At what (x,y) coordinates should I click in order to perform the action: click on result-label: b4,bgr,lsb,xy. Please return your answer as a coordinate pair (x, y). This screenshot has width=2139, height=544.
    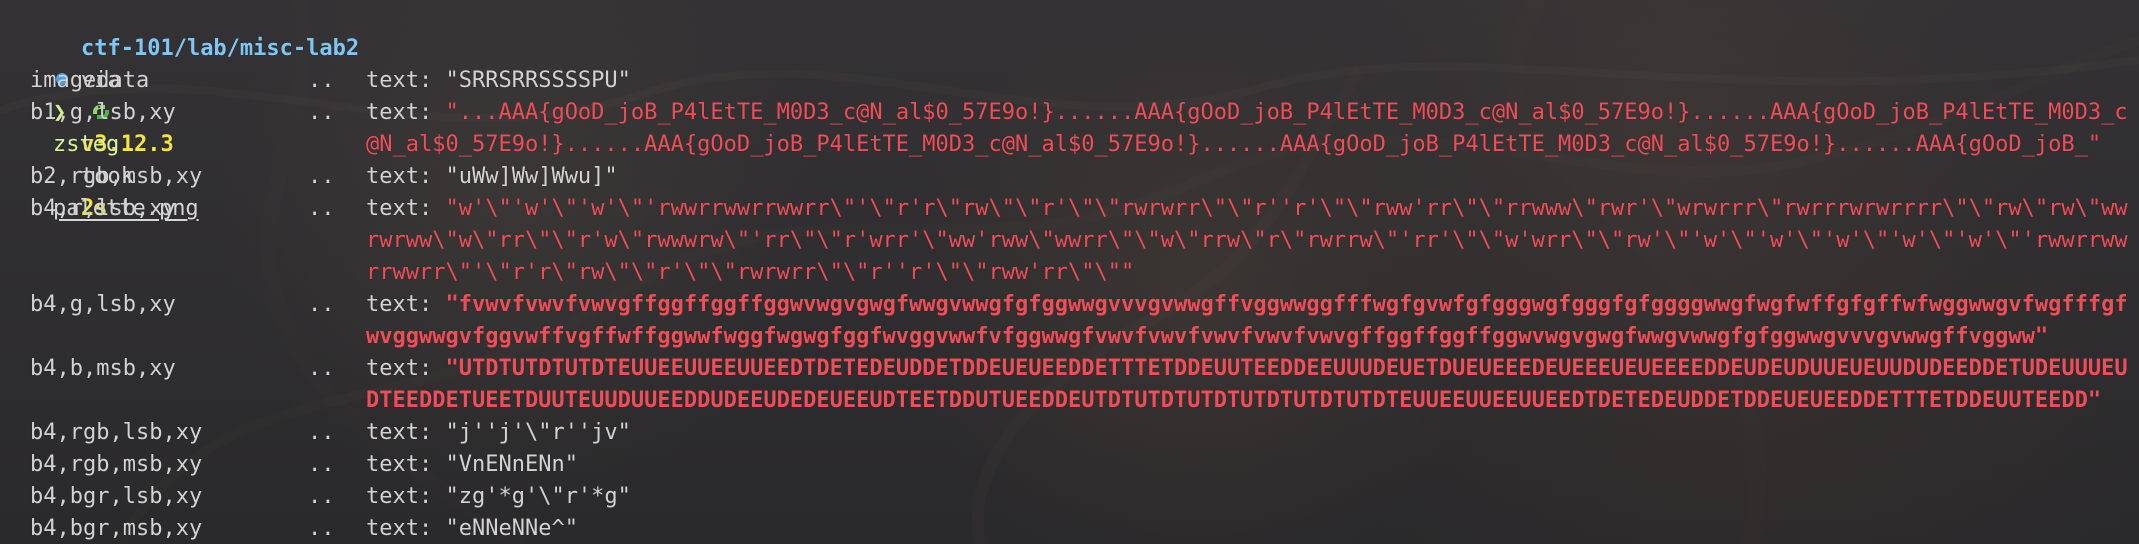
    Looking at the image, I should click on (116, 496).